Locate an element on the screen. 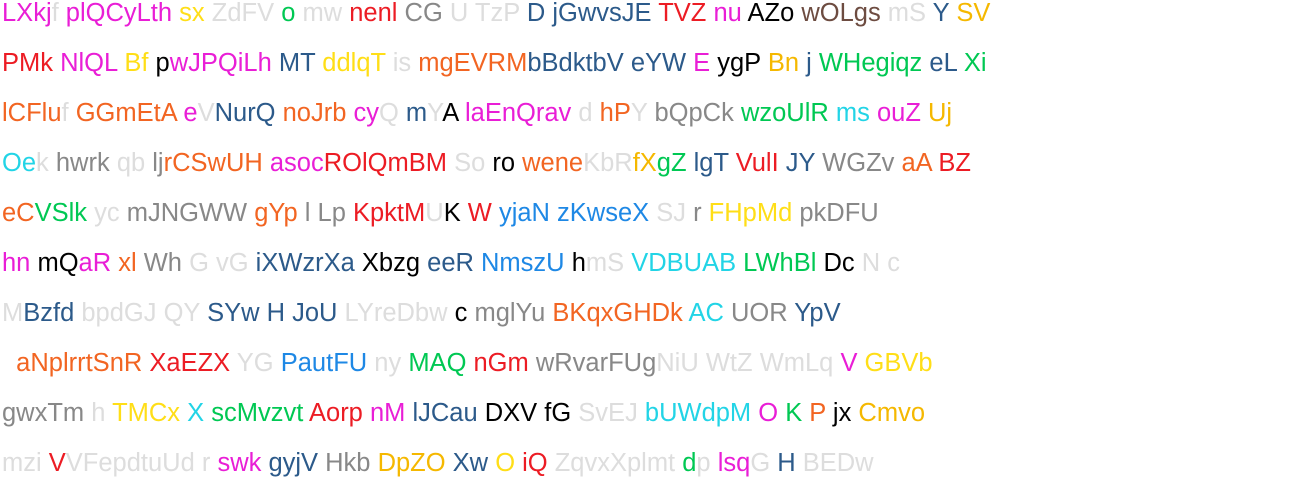  text-segment: SV is located at coordinates (973, 13).